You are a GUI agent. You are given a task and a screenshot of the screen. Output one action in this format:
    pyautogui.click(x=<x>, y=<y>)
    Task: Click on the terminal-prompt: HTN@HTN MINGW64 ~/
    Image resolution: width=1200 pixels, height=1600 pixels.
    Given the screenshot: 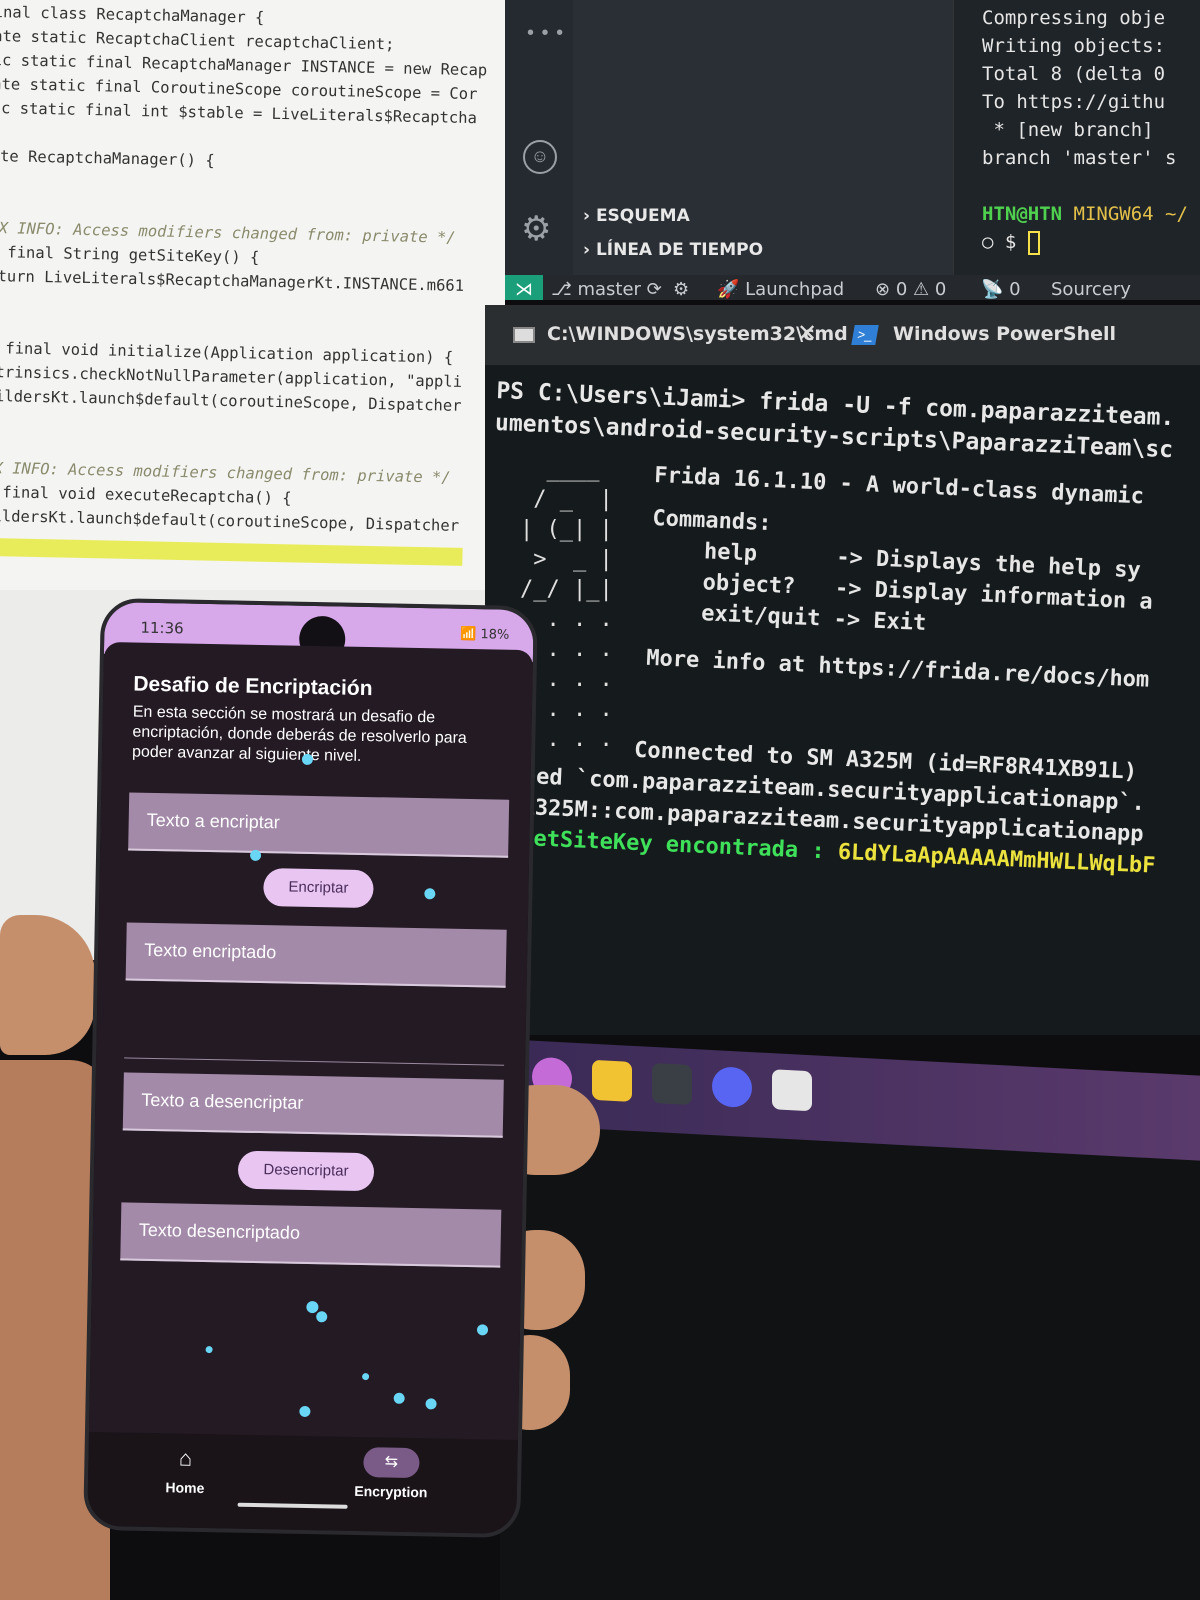 What is the action you would take?
    pyautogui.click(x=1091, y=214)
    